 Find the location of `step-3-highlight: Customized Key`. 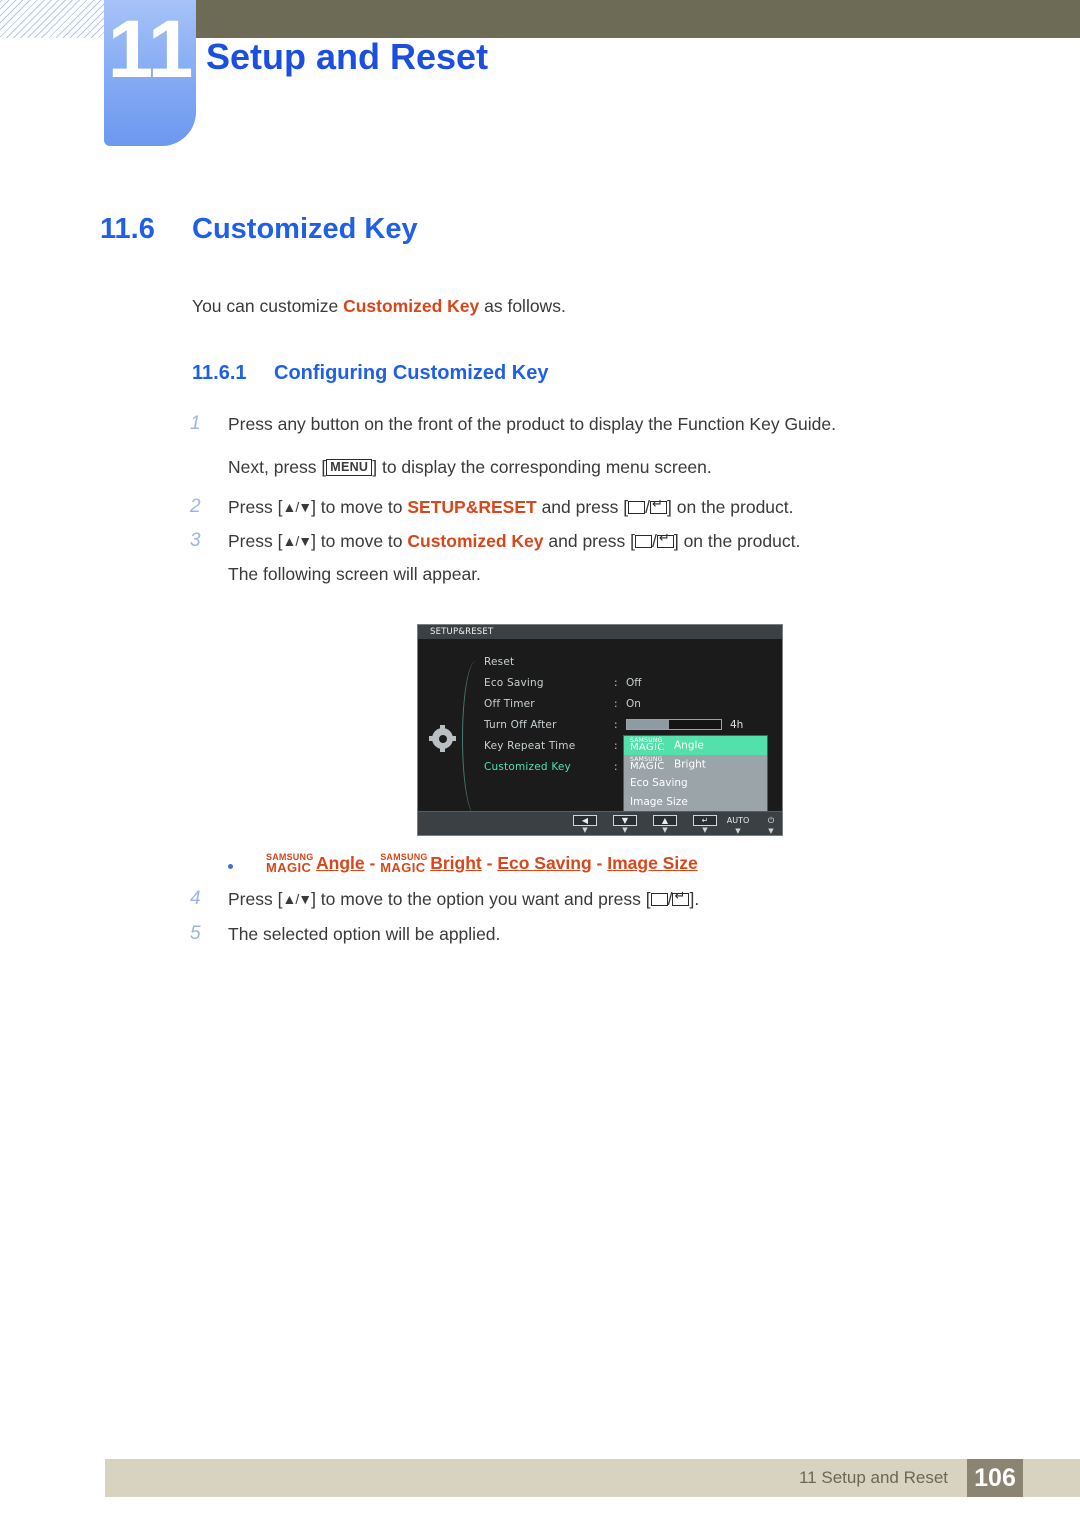

step-3-highlight: Customized Key is located at coordinates (475, 541).